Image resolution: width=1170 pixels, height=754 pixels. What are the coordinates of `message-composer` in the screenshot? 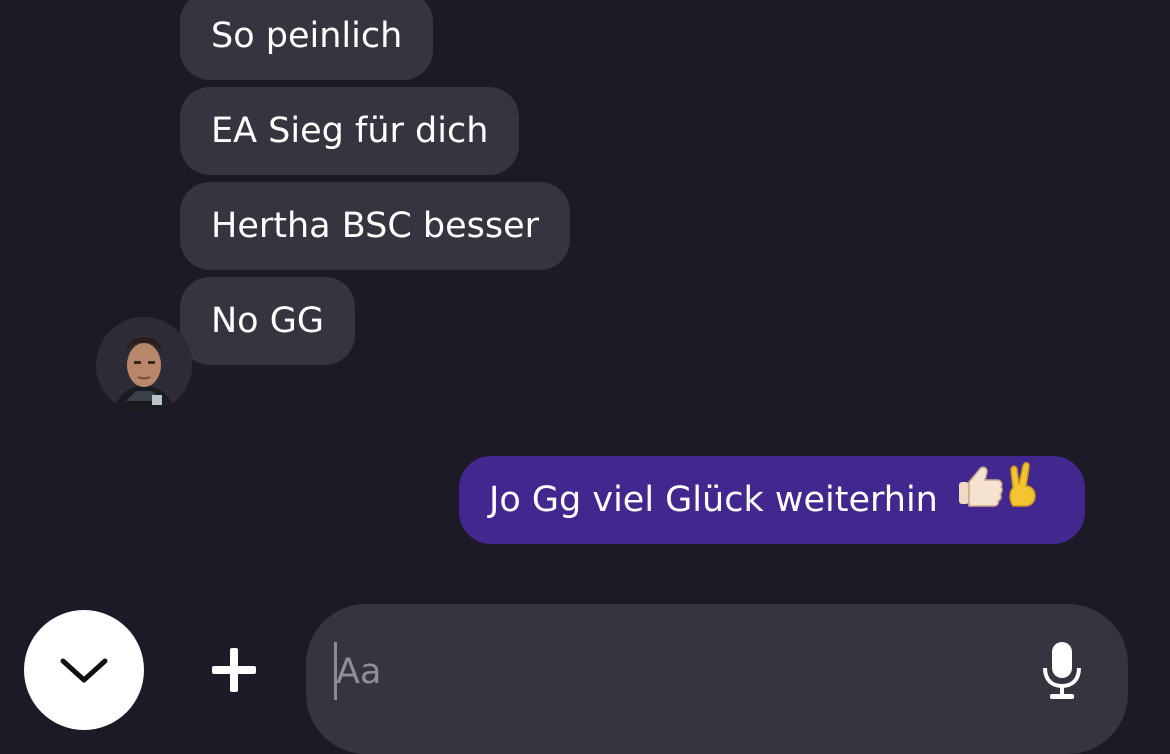 It's located at (717, 679).